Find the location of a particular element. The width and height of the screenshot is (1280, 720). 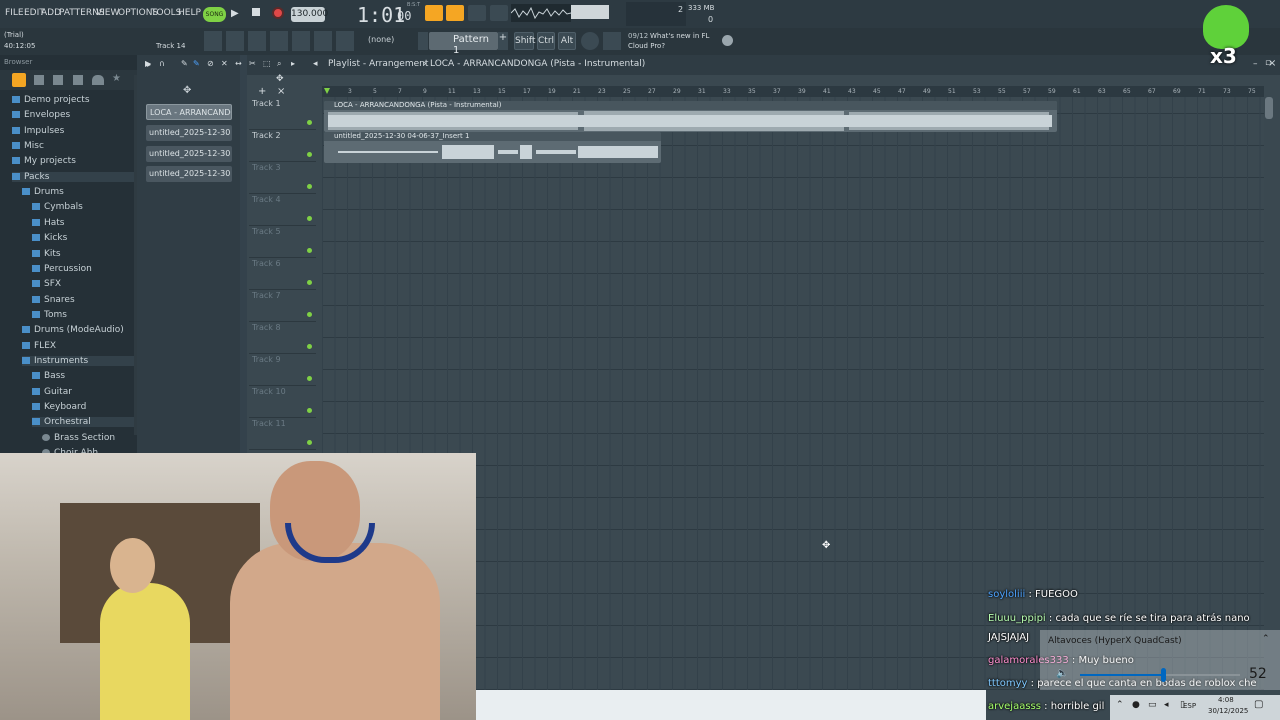

browser-item: Keyboard is located at coordinates (59, 407).